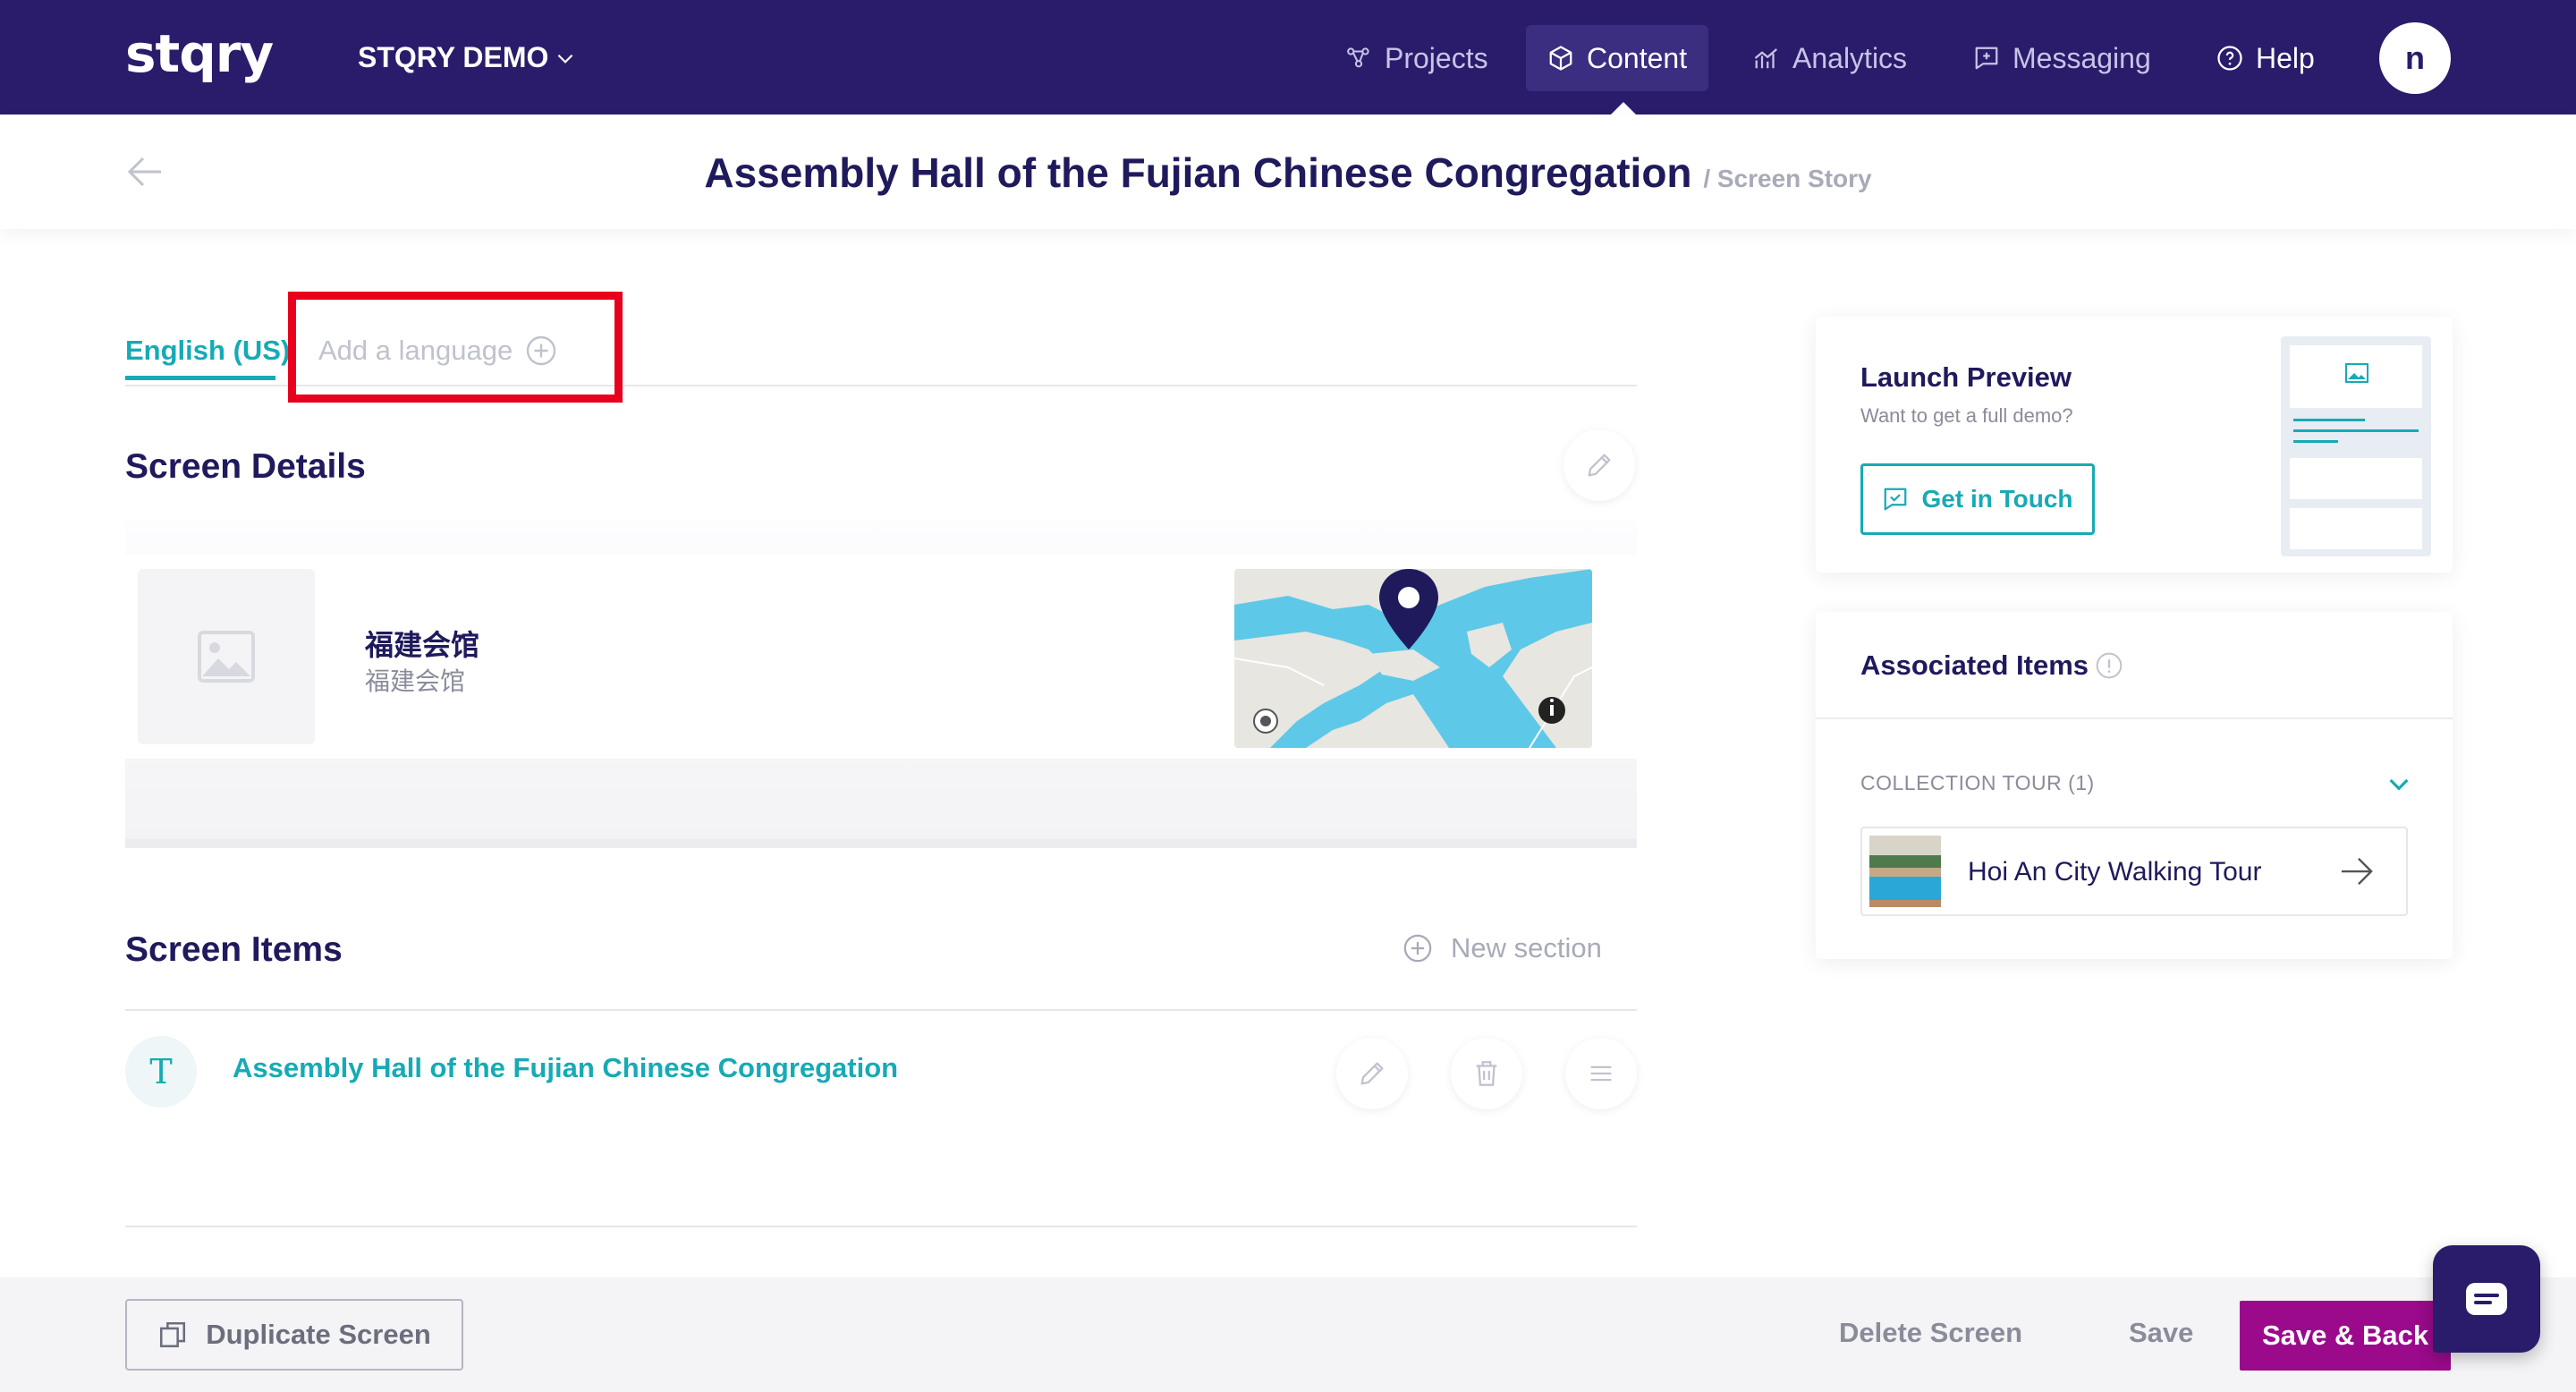 This screenshot has height=1392, width=2576. Describe the element at coordinates (2115, 872) in the screenshot. I see `tour-name: Hoi An City Walking Tour` at that location.